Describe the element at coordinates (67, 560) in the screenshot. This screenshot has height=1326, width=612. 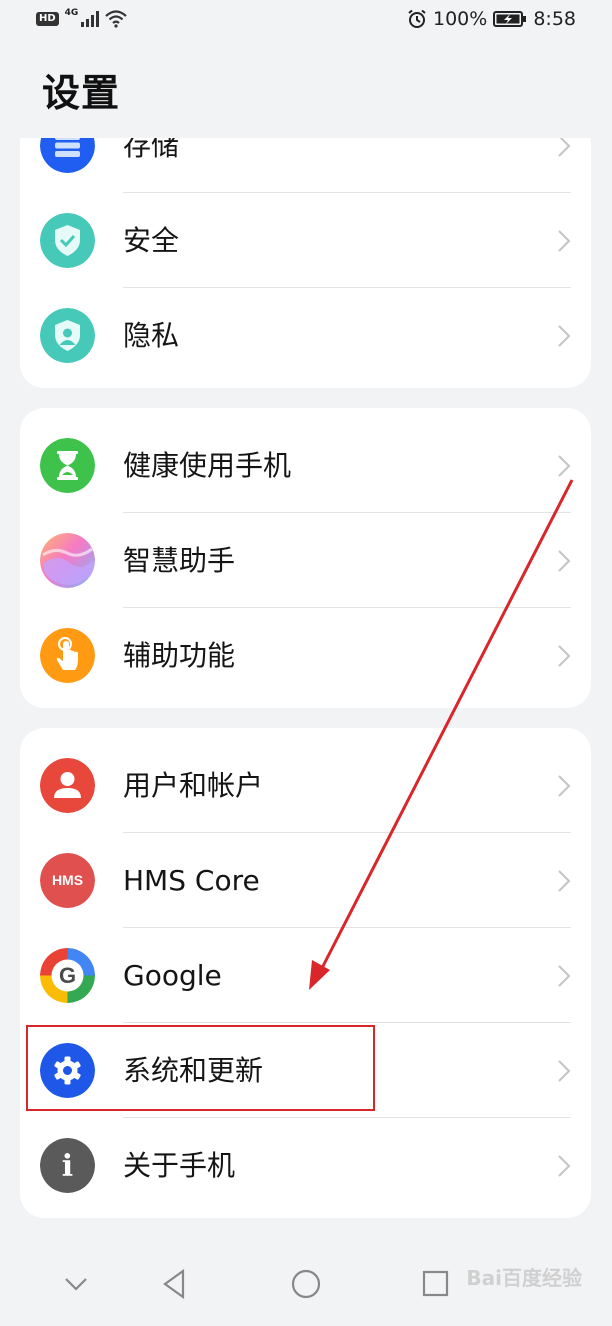
I see `assistant-icon` at that location.